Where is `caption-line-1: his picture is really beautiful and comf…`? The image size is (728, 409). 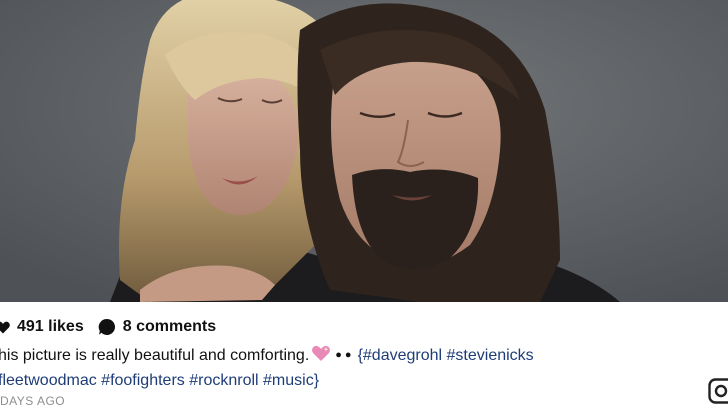 caption-line-1: his picture is really beautiful and comf… is located at coordinates (344, 356).